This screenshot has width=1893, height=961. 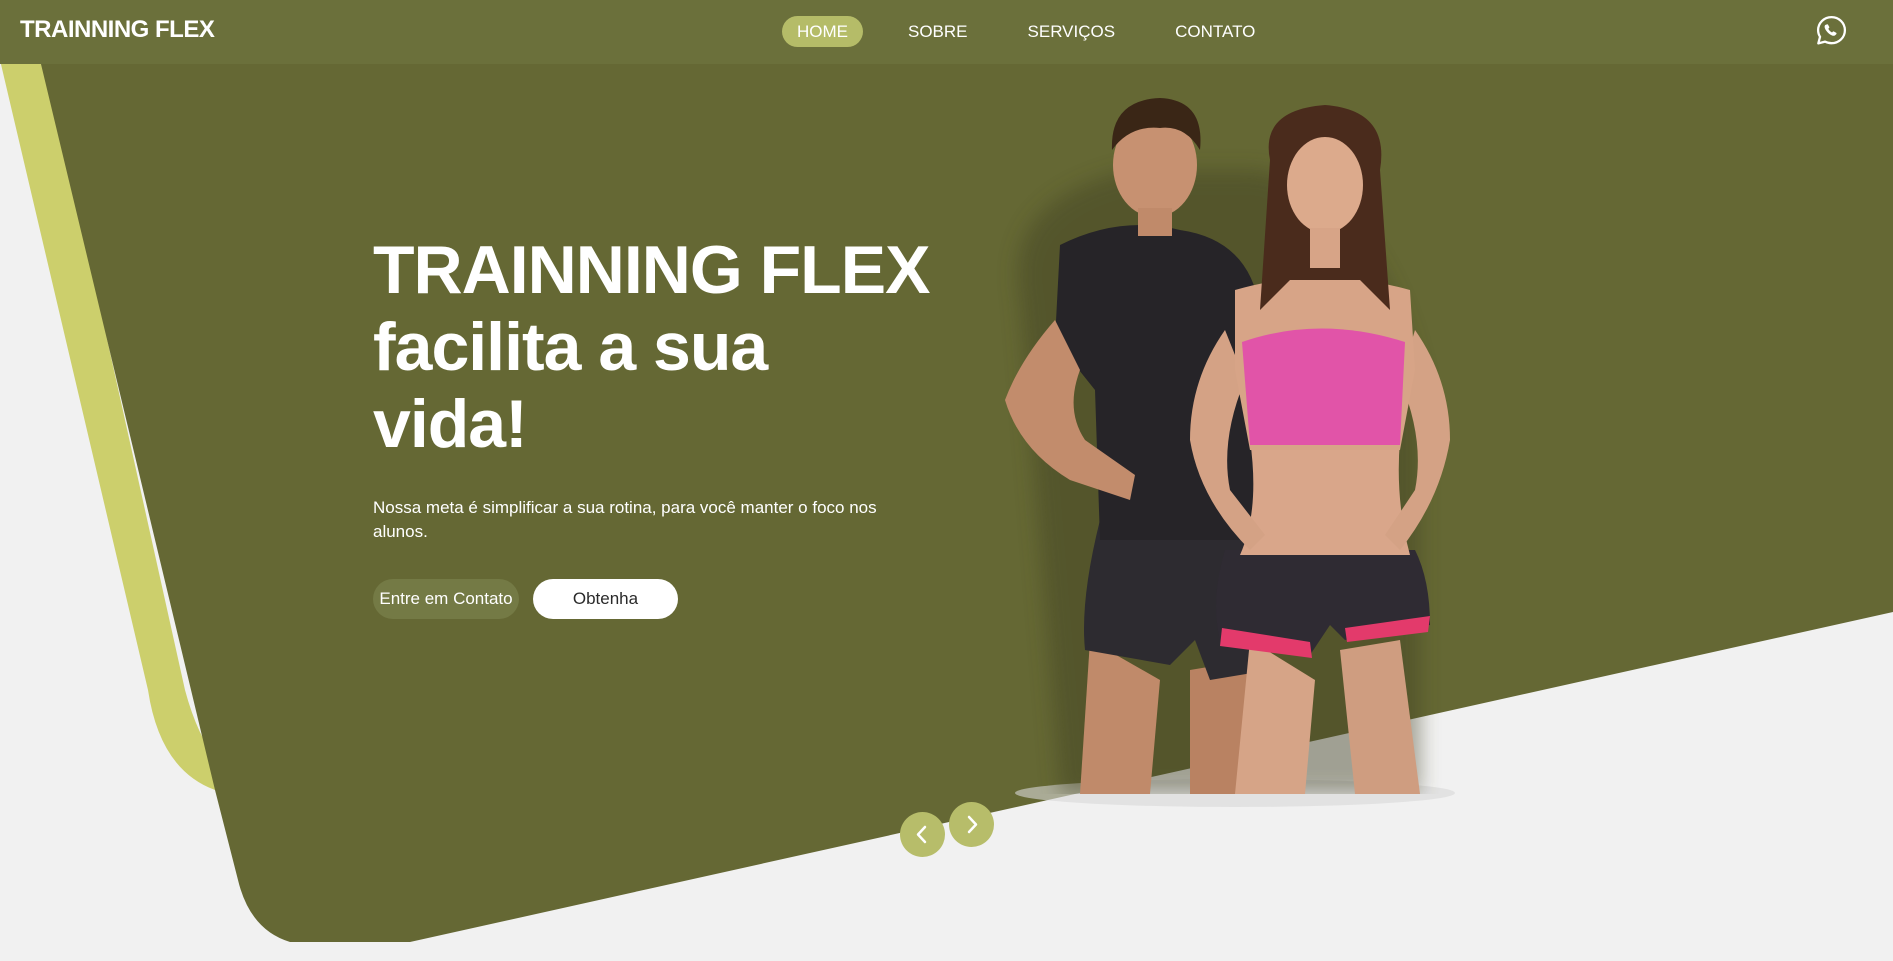 What do you see at coordinates (1215, 31) in the screenshot?
I see `nav-item-contato: CONTATO` at bounding box center [1215, 31].